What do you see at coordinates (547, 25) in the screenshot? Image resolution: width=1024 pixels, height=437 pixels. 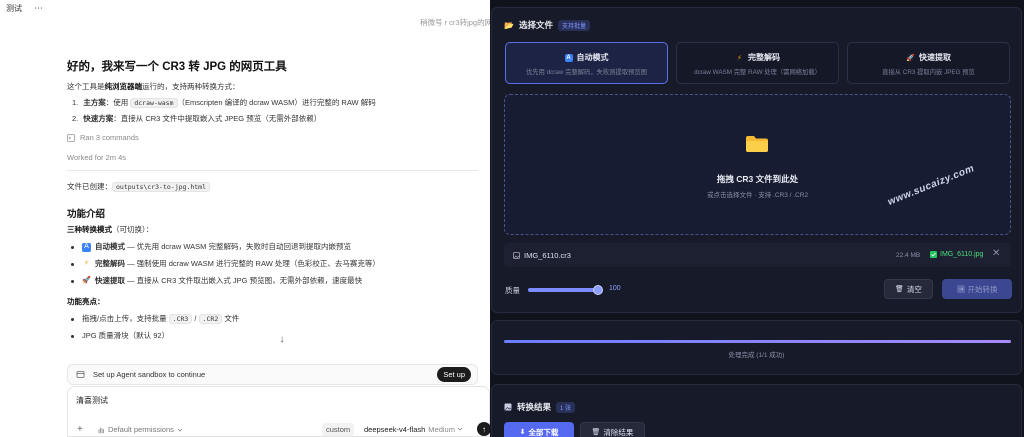 I see `upload-section-title: 📂 选择文件 支持批量` at bounding box center [547, 25].